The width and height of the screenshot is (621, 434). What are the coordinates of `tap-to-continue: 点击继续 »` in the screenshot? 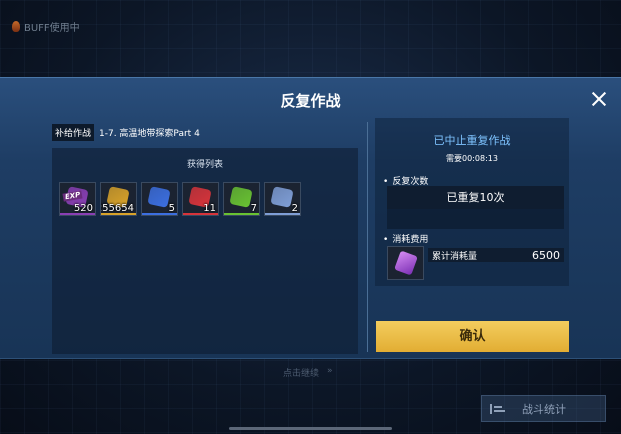 It's located at (308, 372).